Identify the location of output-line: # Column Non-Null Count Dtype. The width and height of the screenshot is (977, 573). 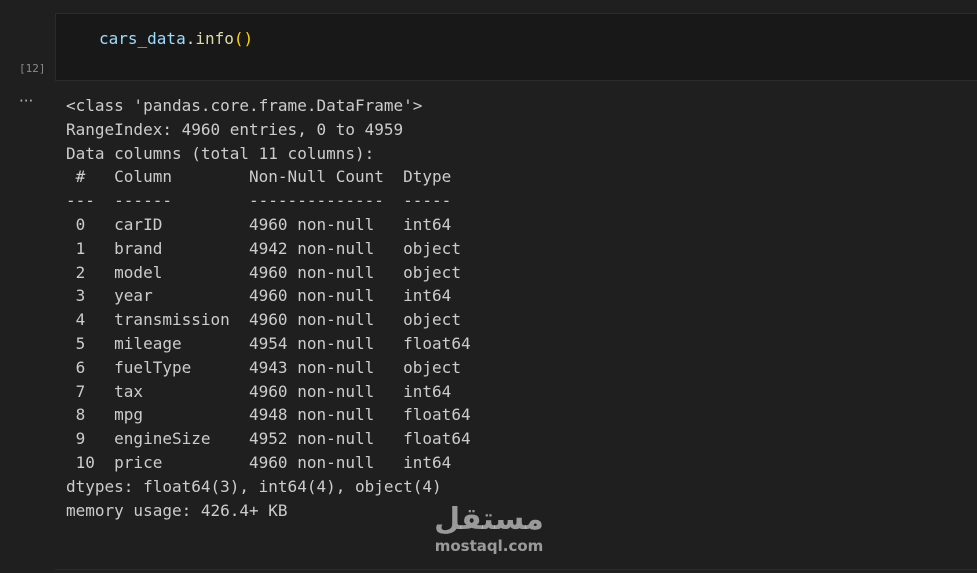
(268, 177).